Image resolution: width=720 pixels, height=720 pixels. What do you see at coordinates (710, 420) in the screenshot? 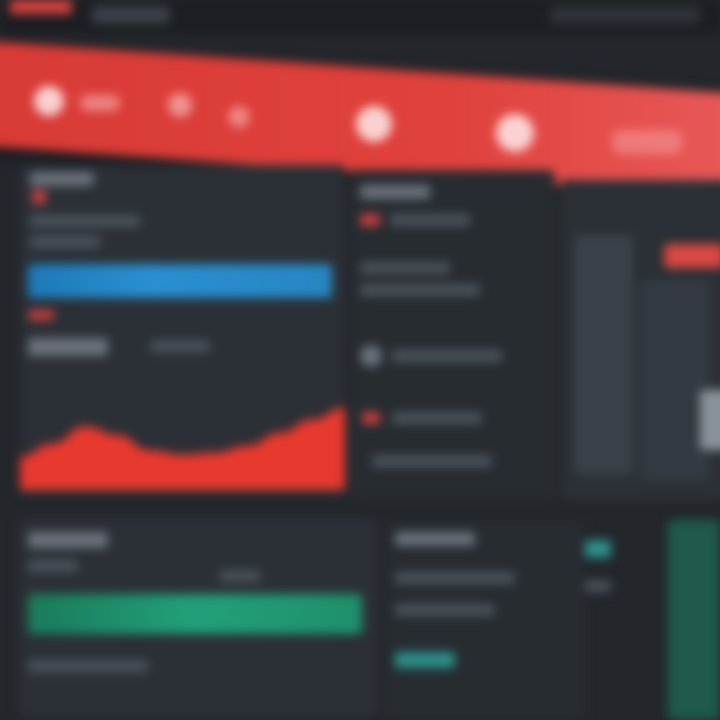
I see `figure-icon` at bounding box center [710, 420].